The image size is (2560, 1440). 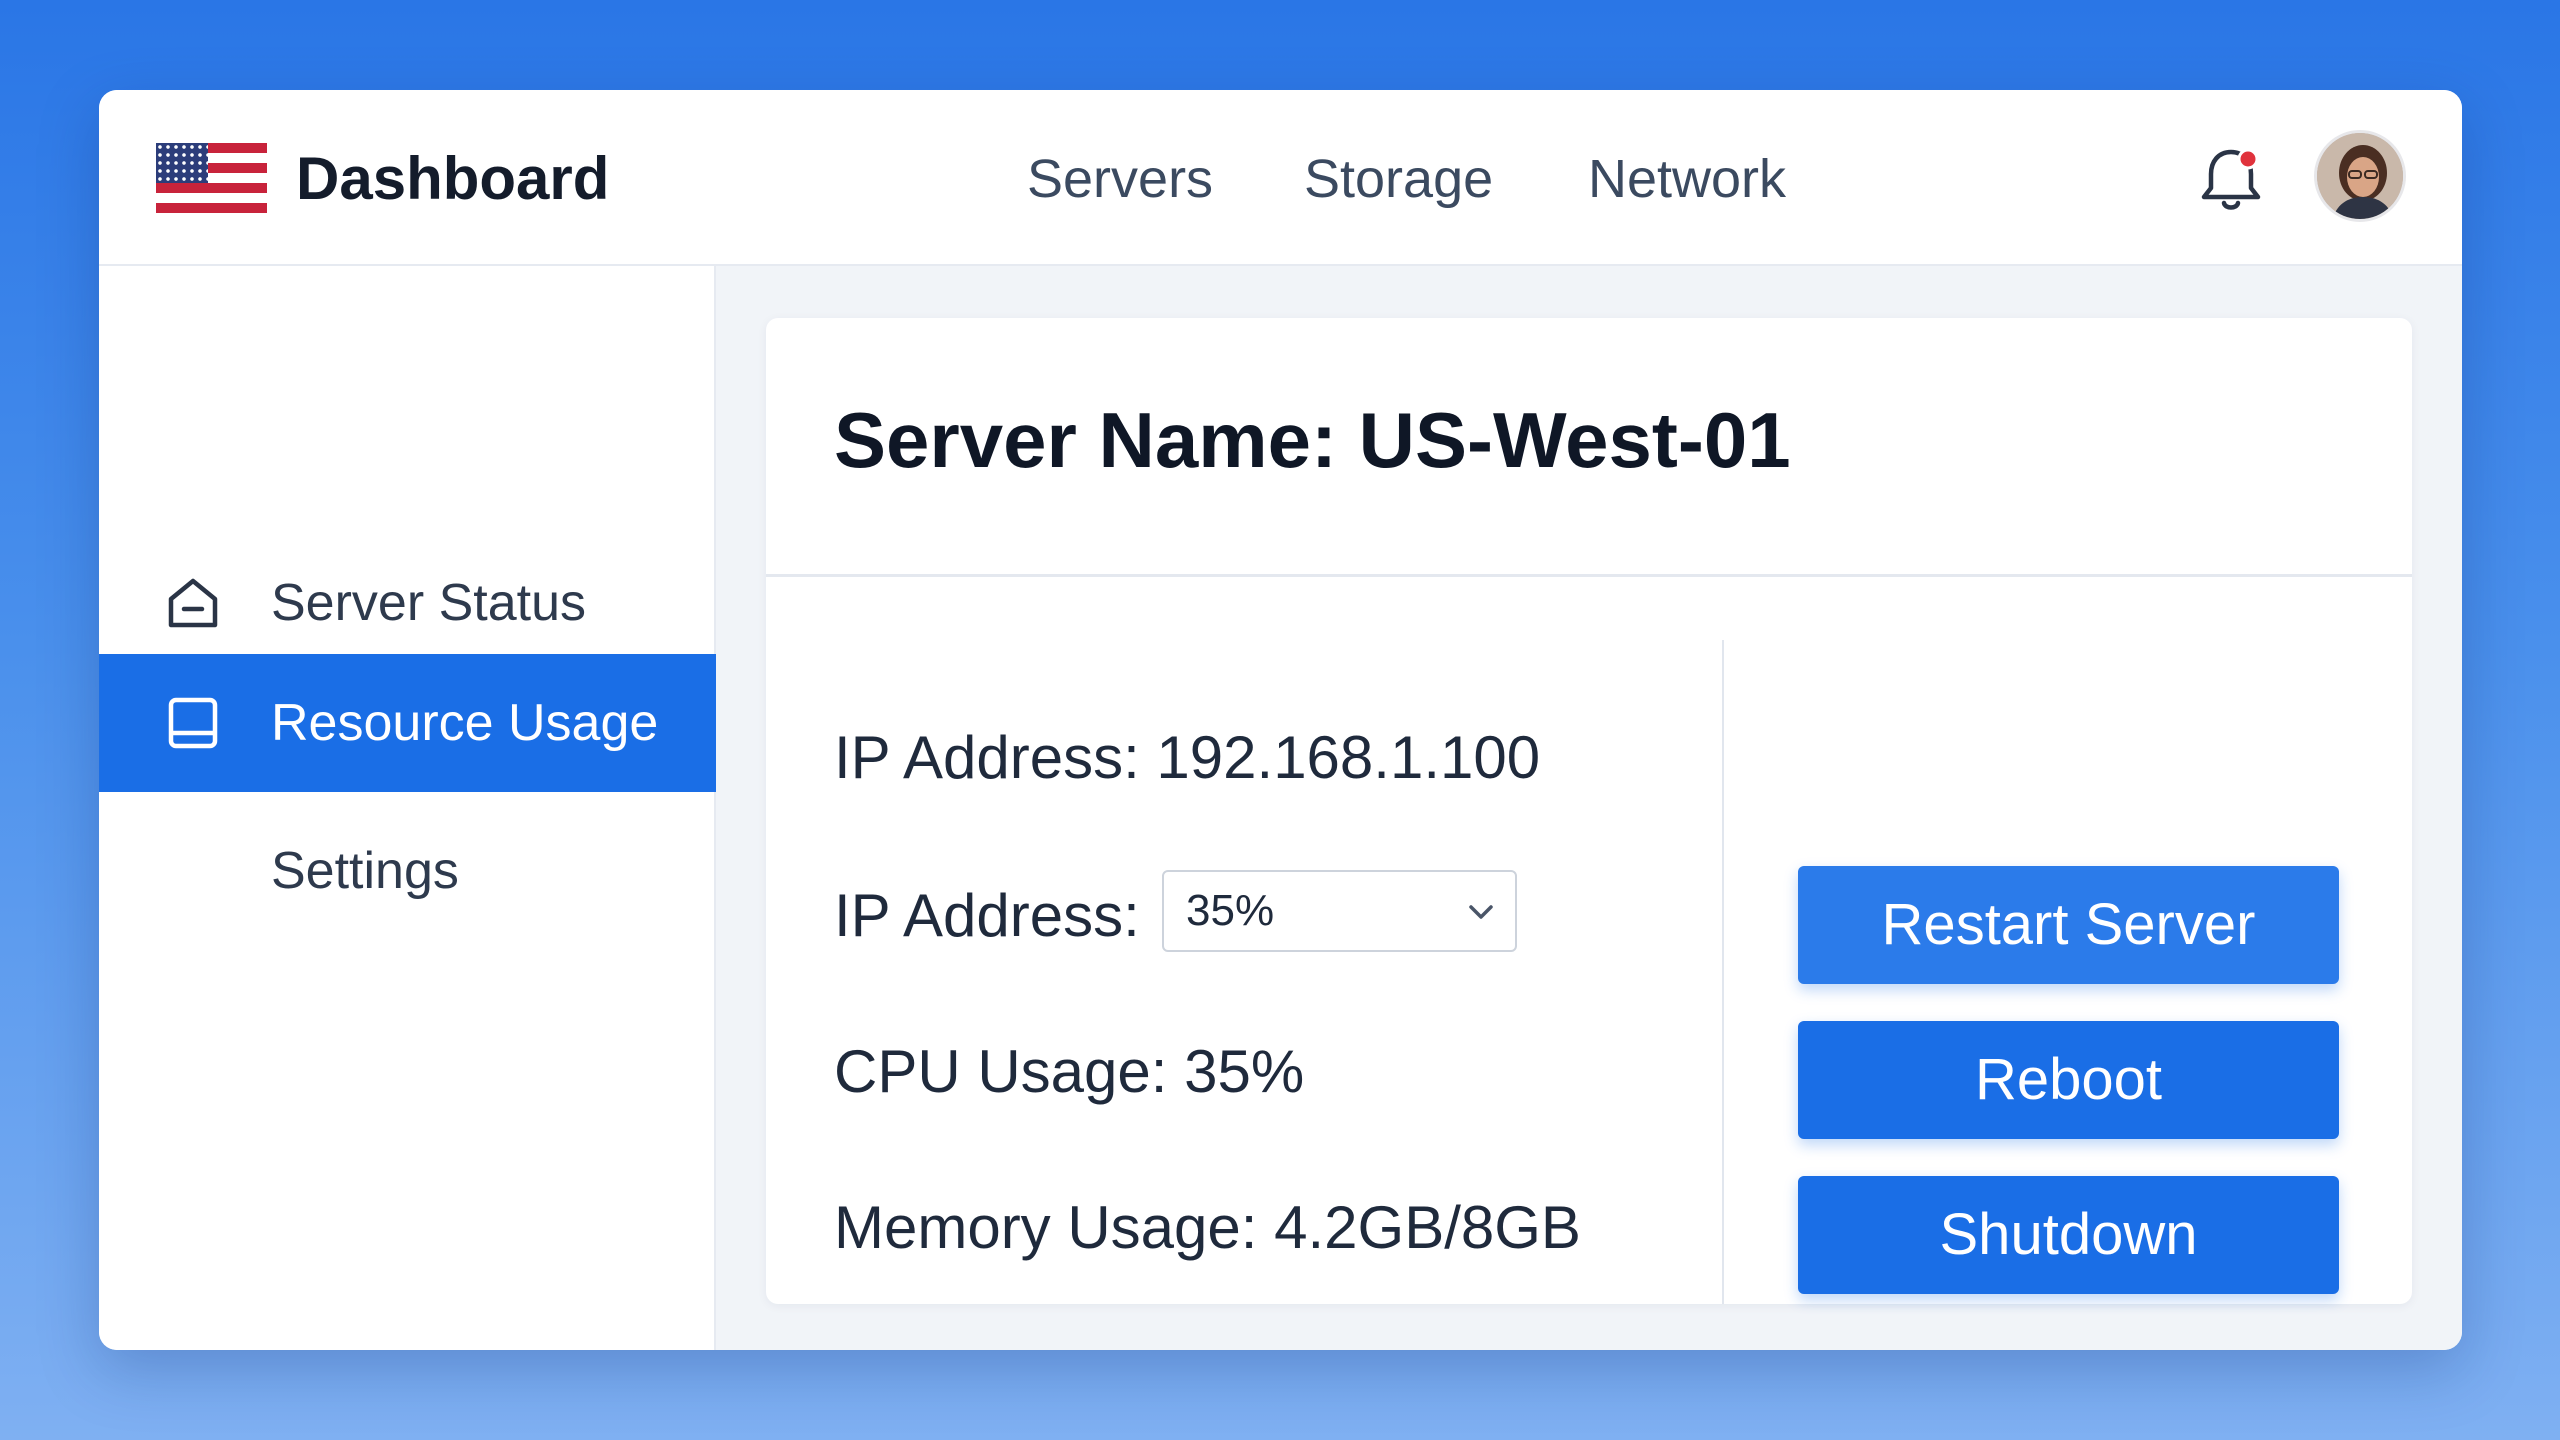 I want to click on brand-title: Dashboard, so click(x=453, y=178).